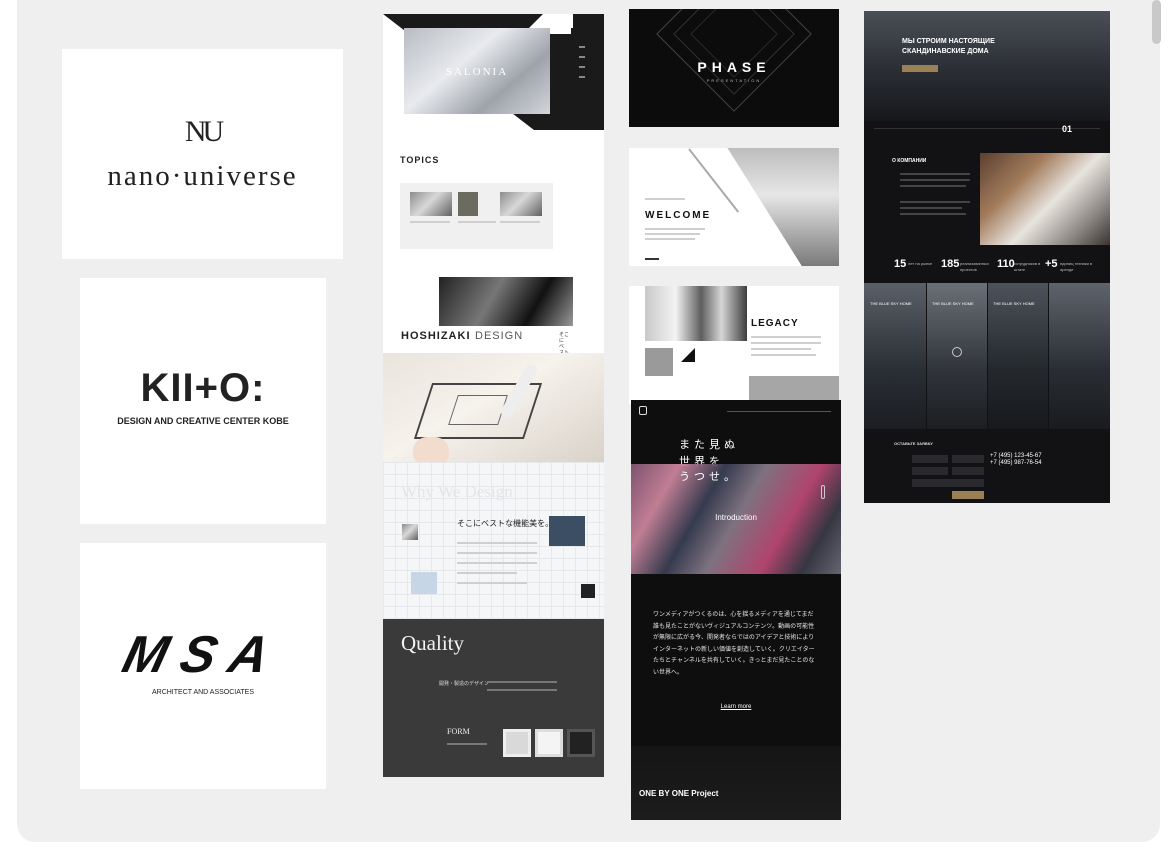 This screenshot has height=854, width=1170. I want to click on scrollbar, so click(1156, 22).